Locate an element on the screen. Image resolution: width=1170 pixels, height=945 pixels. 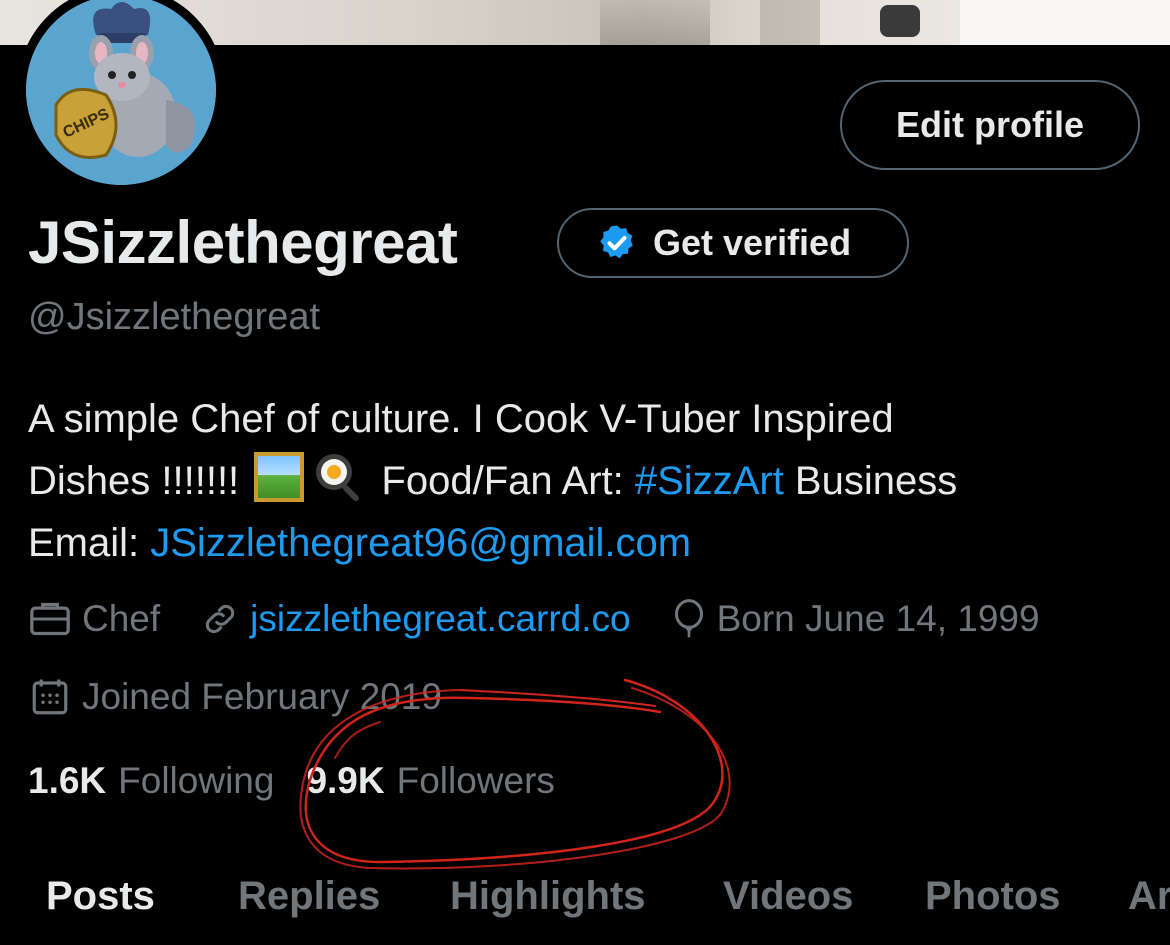
tab-articles: Ar is located at coordinates (1149, 896).